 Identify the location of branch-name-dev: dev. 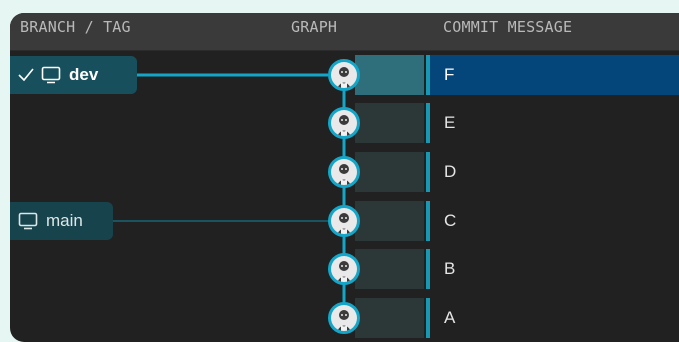
(84, 74).